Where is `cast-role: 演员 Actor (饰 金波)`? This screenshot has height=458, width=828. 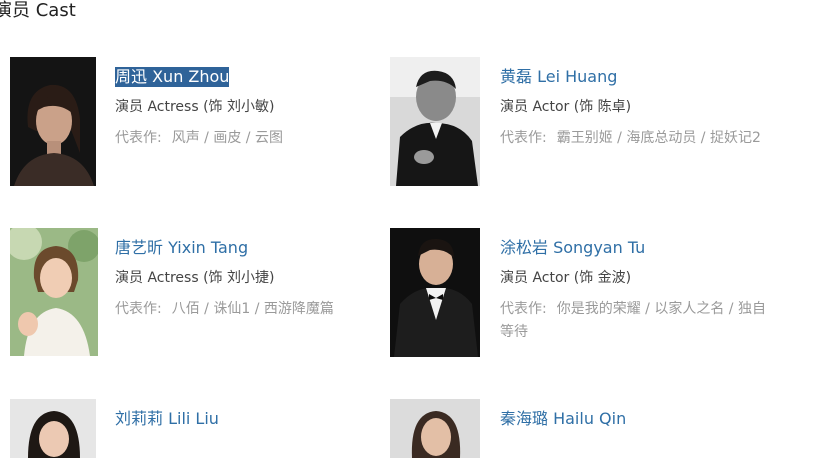 cast-role: 演员 Actor (饰 金波) is located at coordinates (566, 278).